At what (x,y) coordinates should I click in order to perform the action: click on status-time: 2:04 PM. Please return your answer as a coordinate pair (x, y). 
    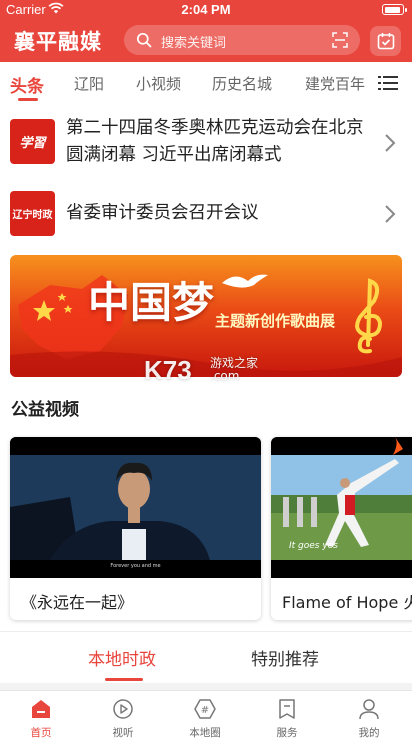
    Looking at the image, I should click on (206, 9).